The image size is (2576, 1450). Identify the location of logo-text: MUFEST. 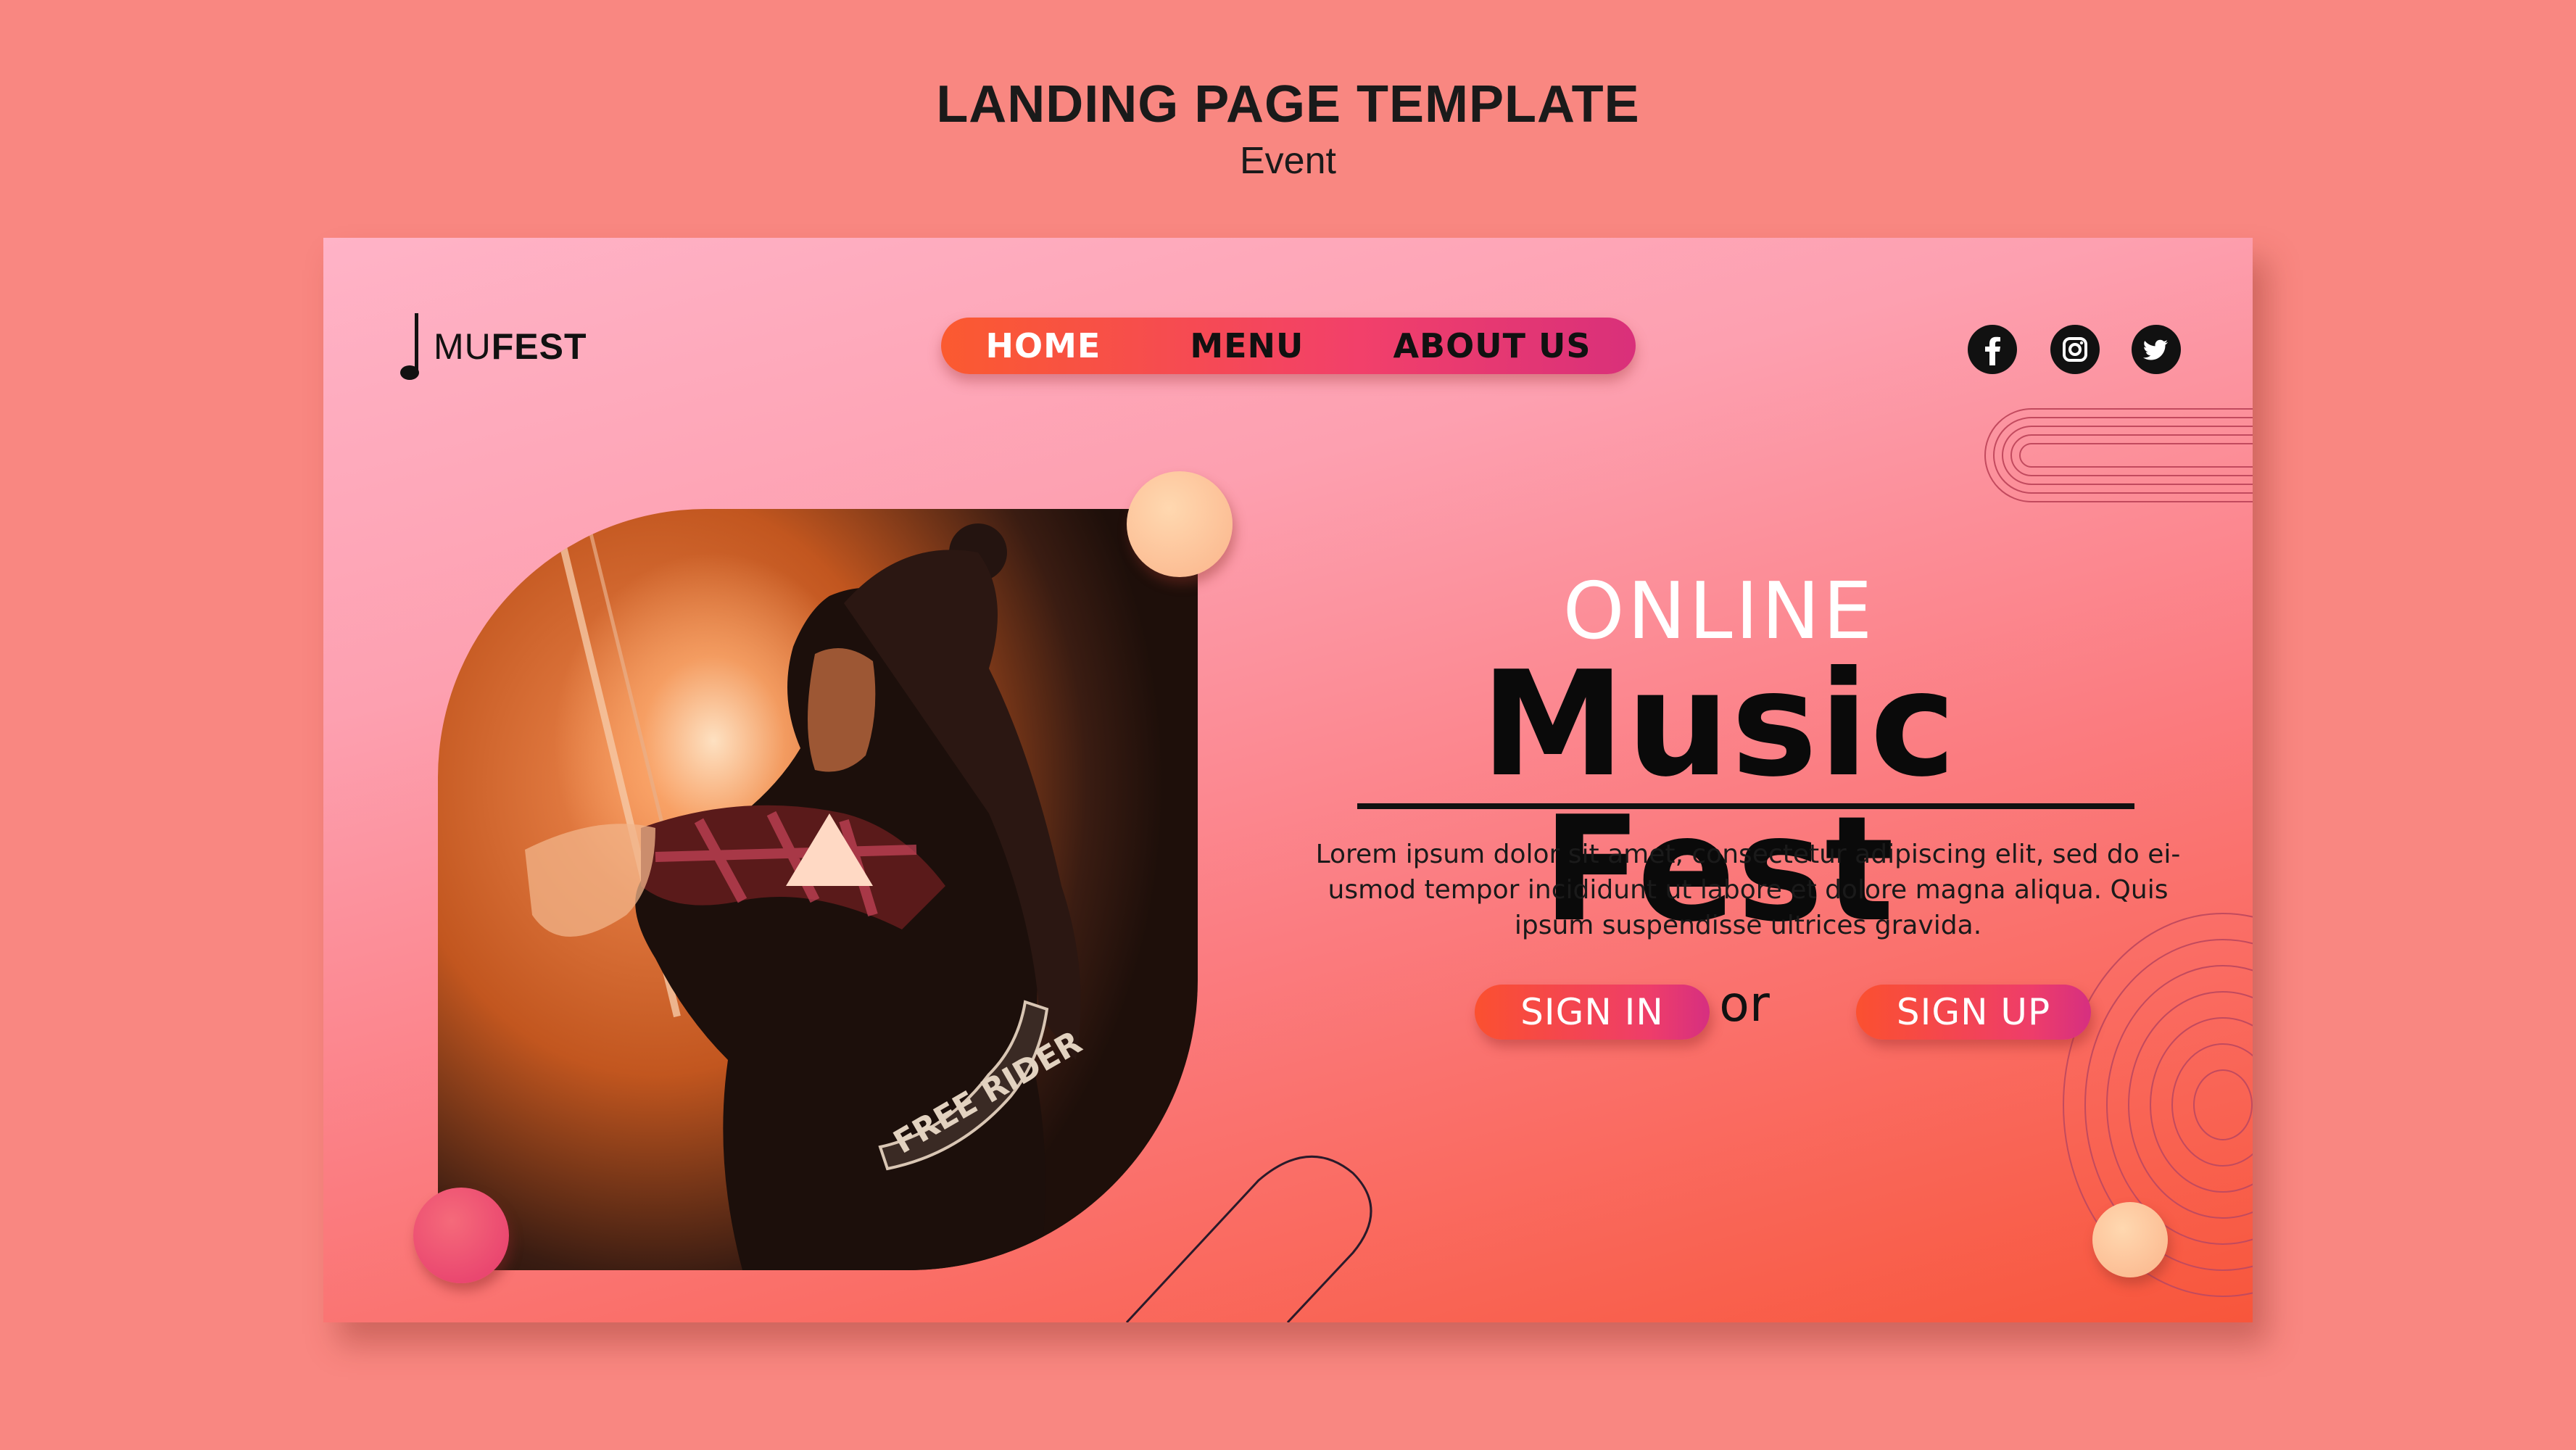
(510, 346).